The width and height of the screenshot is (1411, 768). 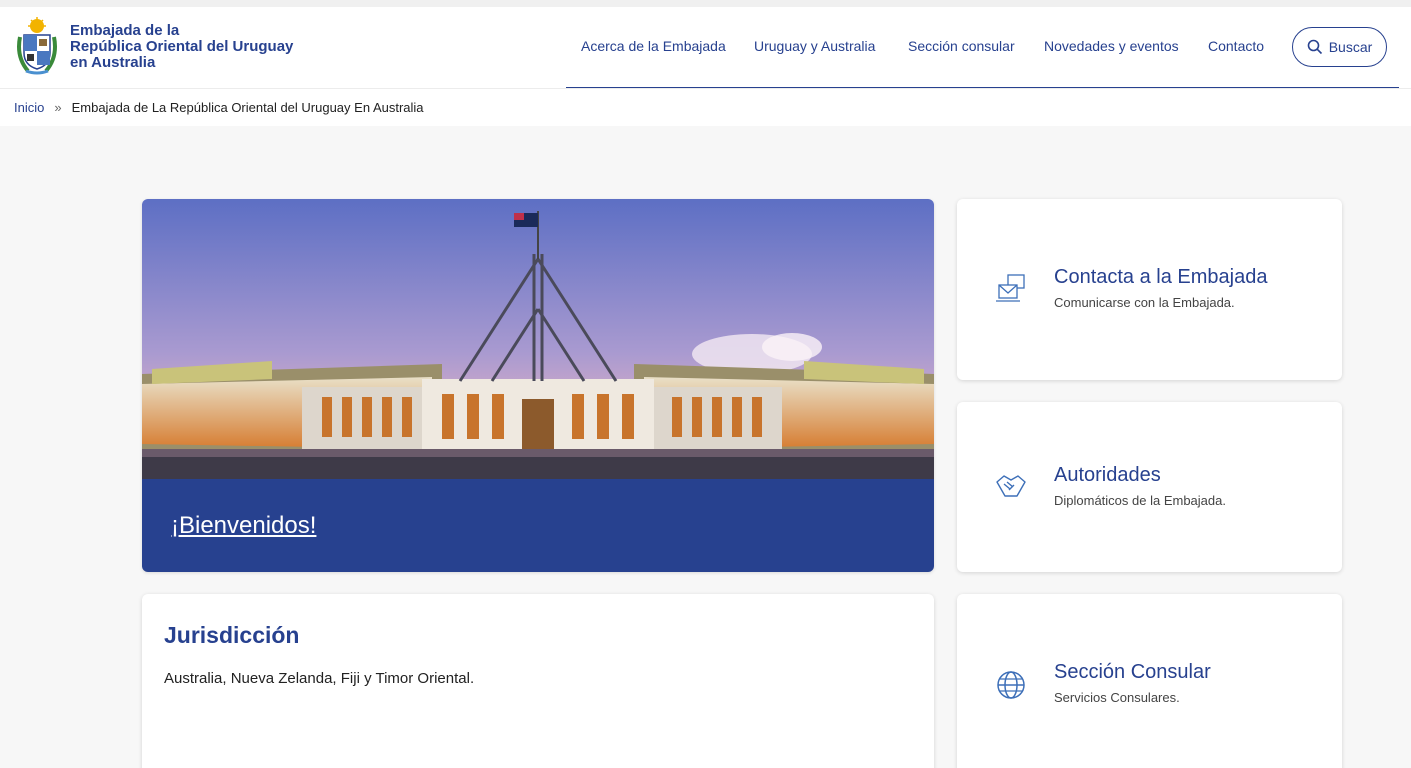 I want to click on card-contacta-subtitle: Comunicarse con la Embajada., so click(x=1144, y=302).